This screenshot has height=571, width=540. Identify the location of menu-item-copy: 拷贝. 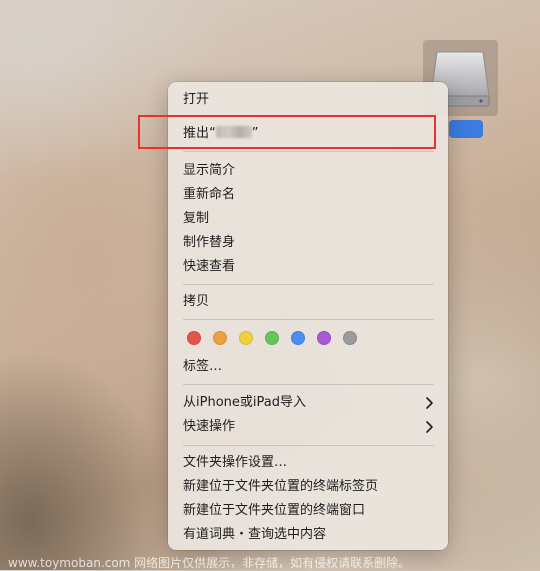
(308, 302).